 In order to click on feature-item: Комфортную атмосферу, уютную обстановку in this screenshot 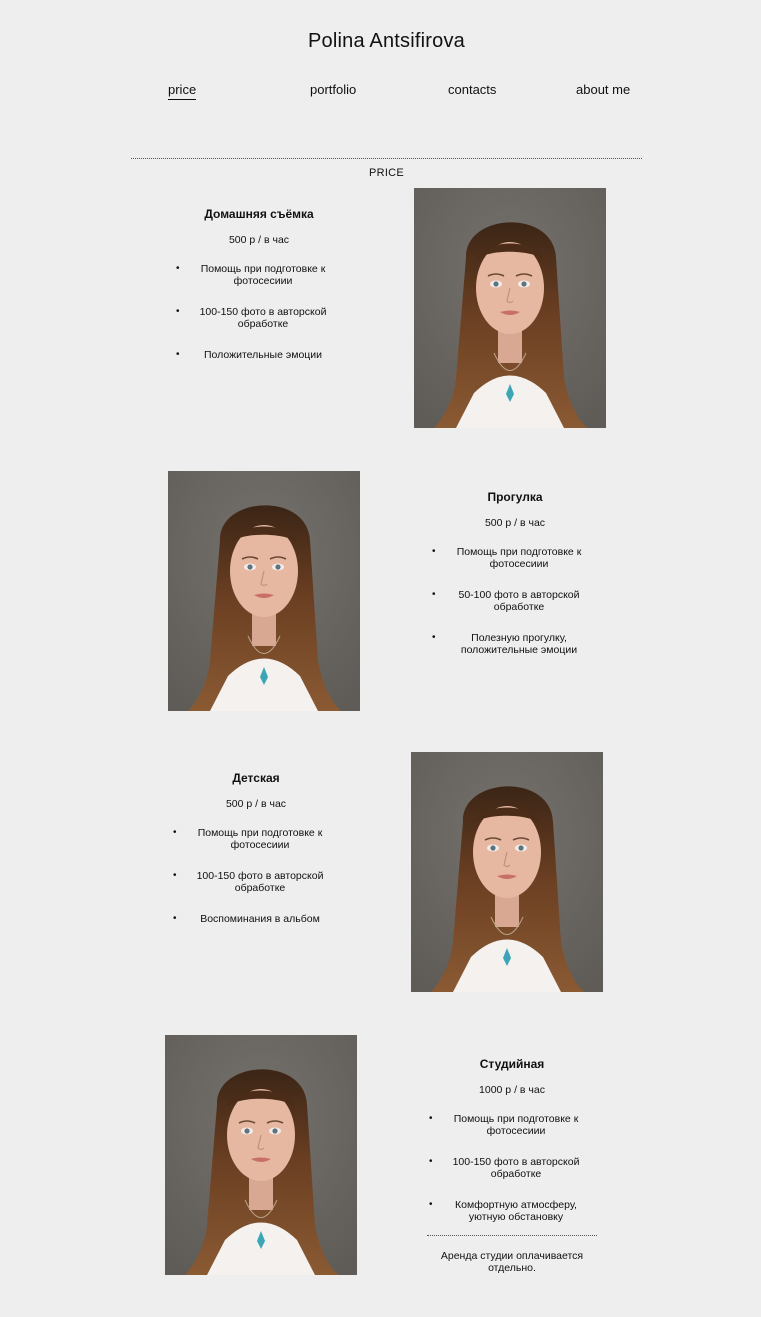, I will do `click(512, 1211)`.